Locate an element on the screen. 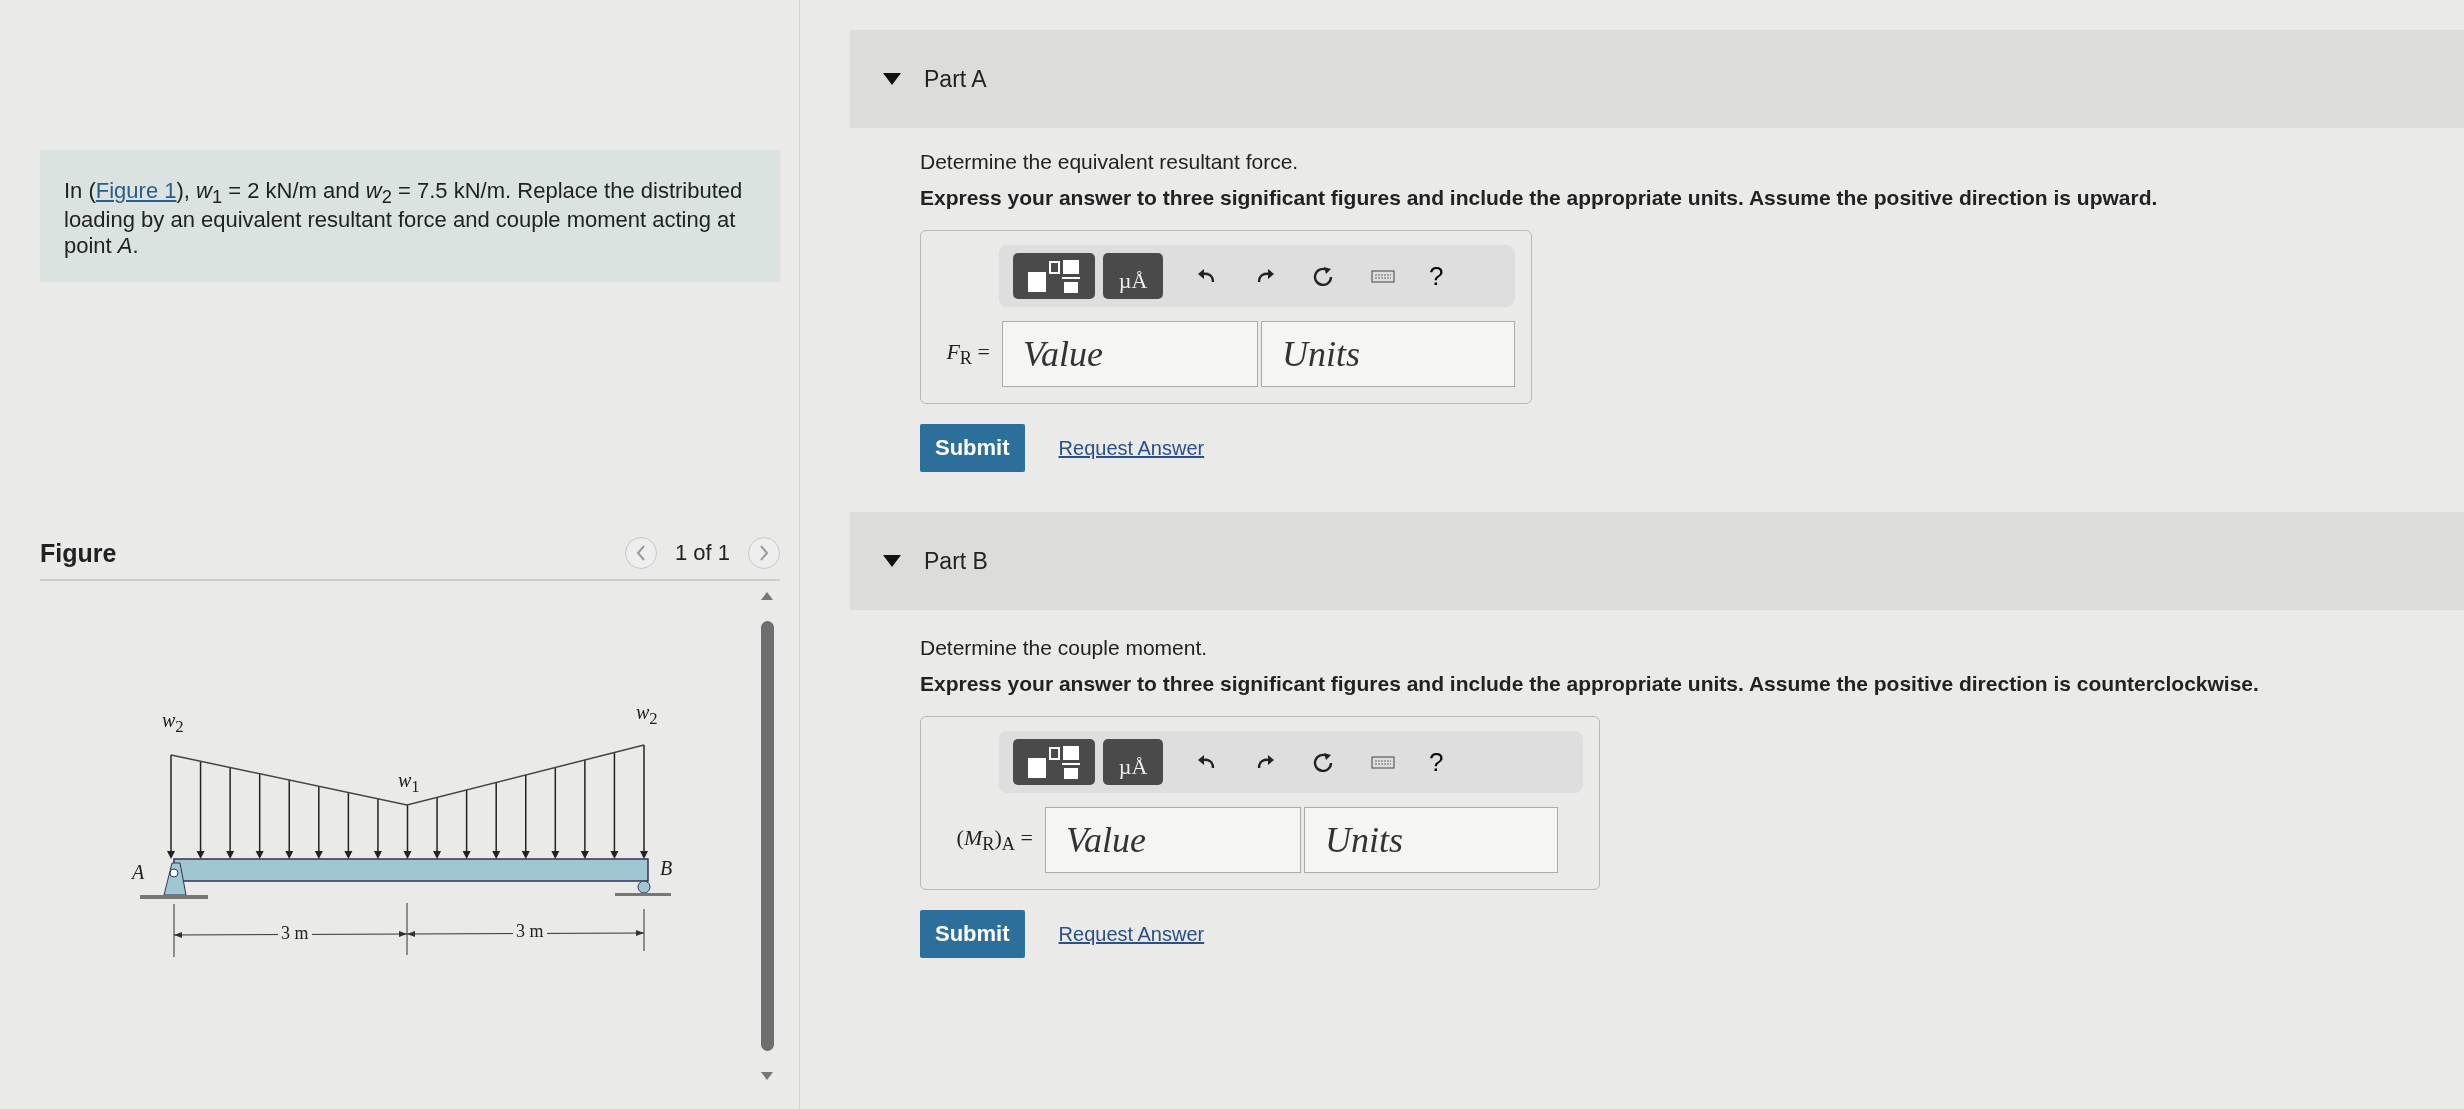  instruction-text: Express your answer to three significant figures and include the appropriate units. Assume the positive direction is upward. is located at coordinates (1539, 198).